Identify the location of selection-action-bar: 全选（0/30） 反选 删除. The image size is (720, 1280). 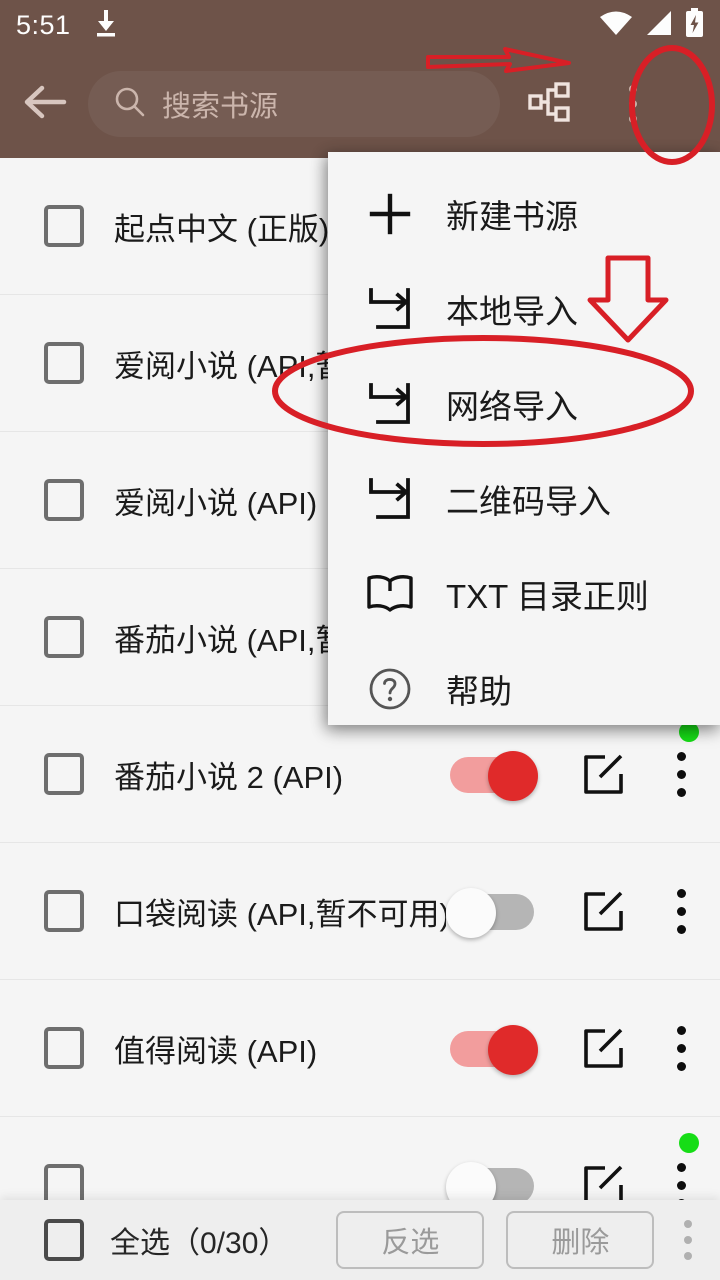
(360, 1240).